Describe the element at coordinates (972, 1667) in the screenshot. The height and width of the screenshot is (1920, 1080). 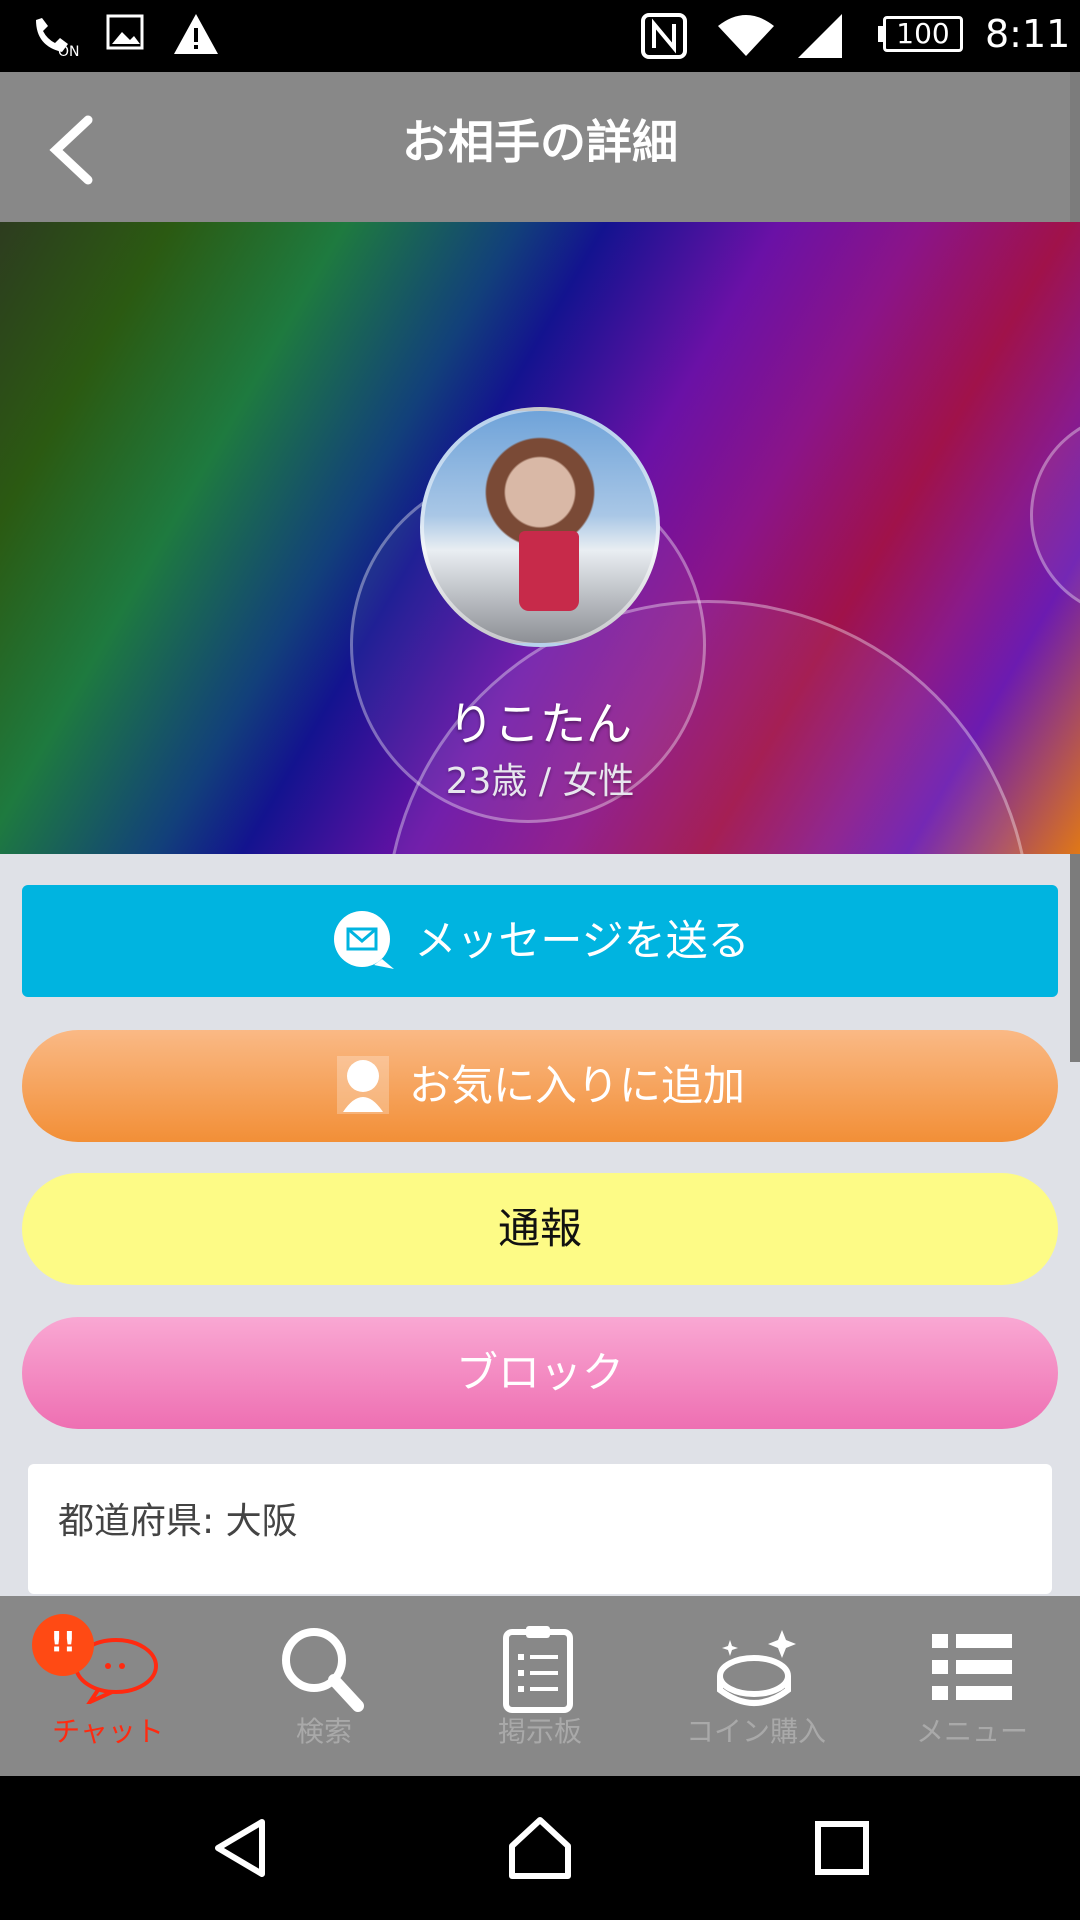
I see `menu-icon` at that location.